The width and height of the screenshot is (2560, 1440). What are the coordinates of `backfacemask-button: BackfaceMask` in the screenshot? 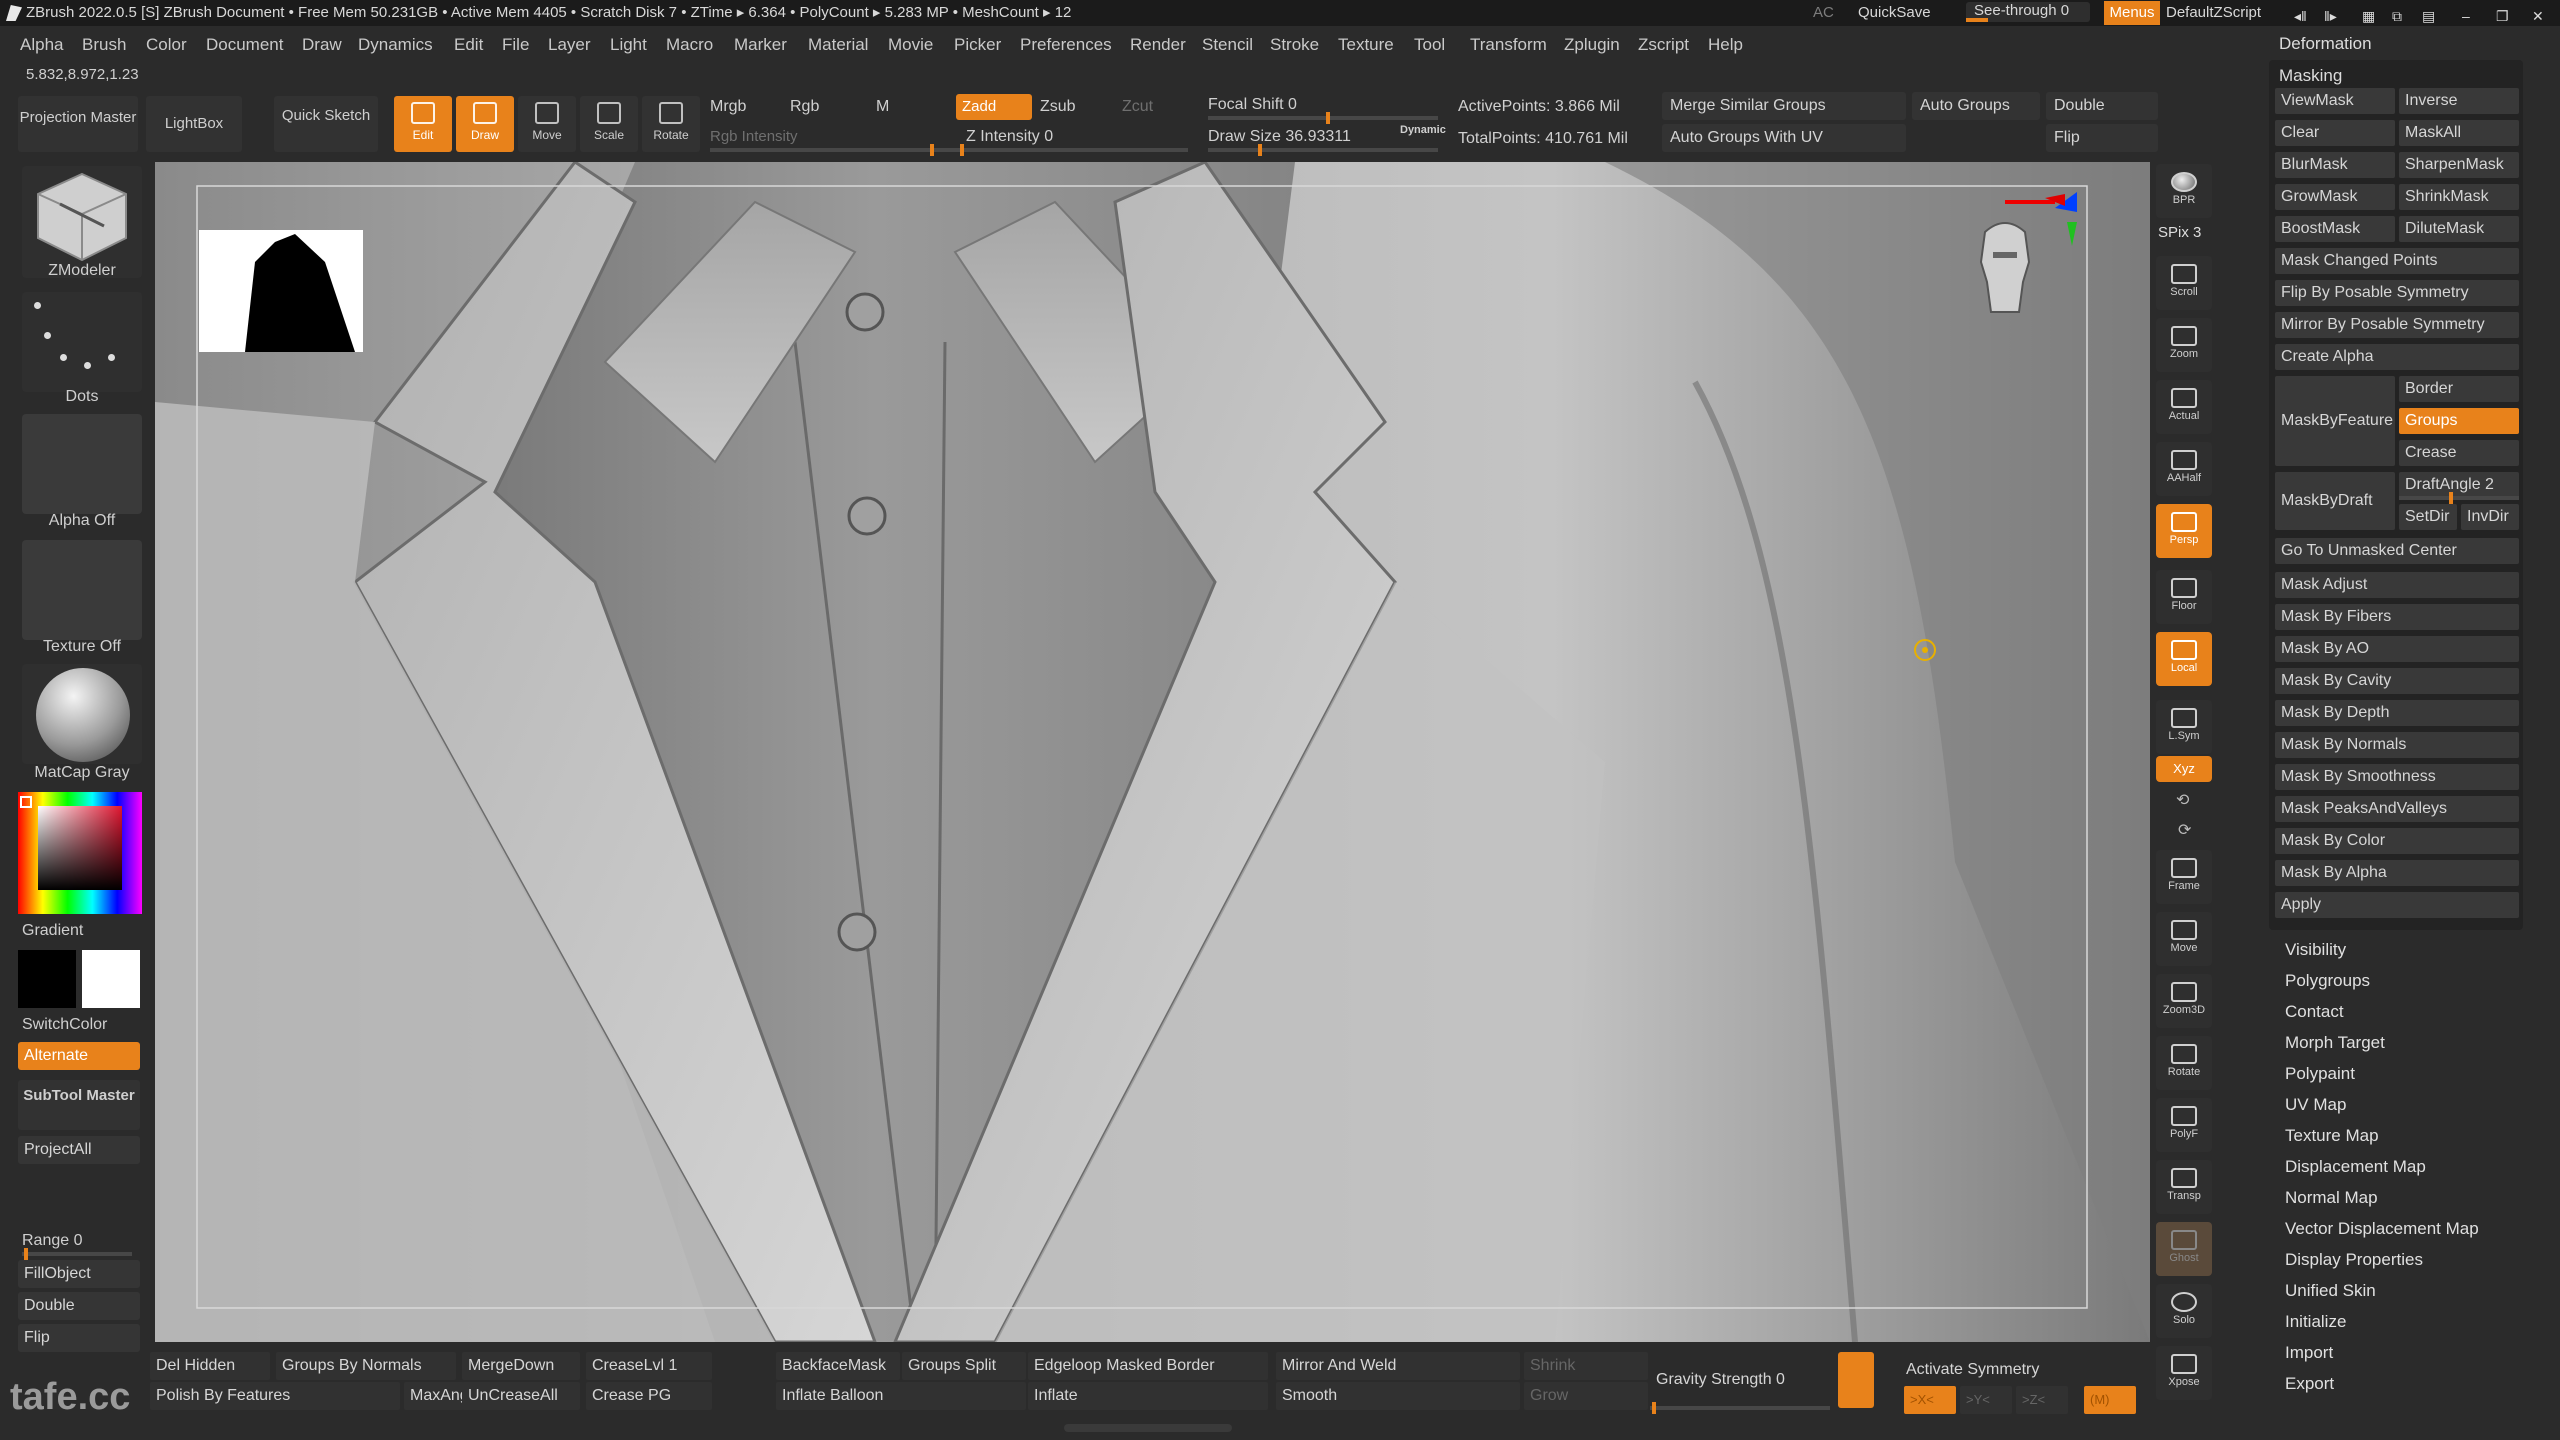 It's located at (838, 1366).